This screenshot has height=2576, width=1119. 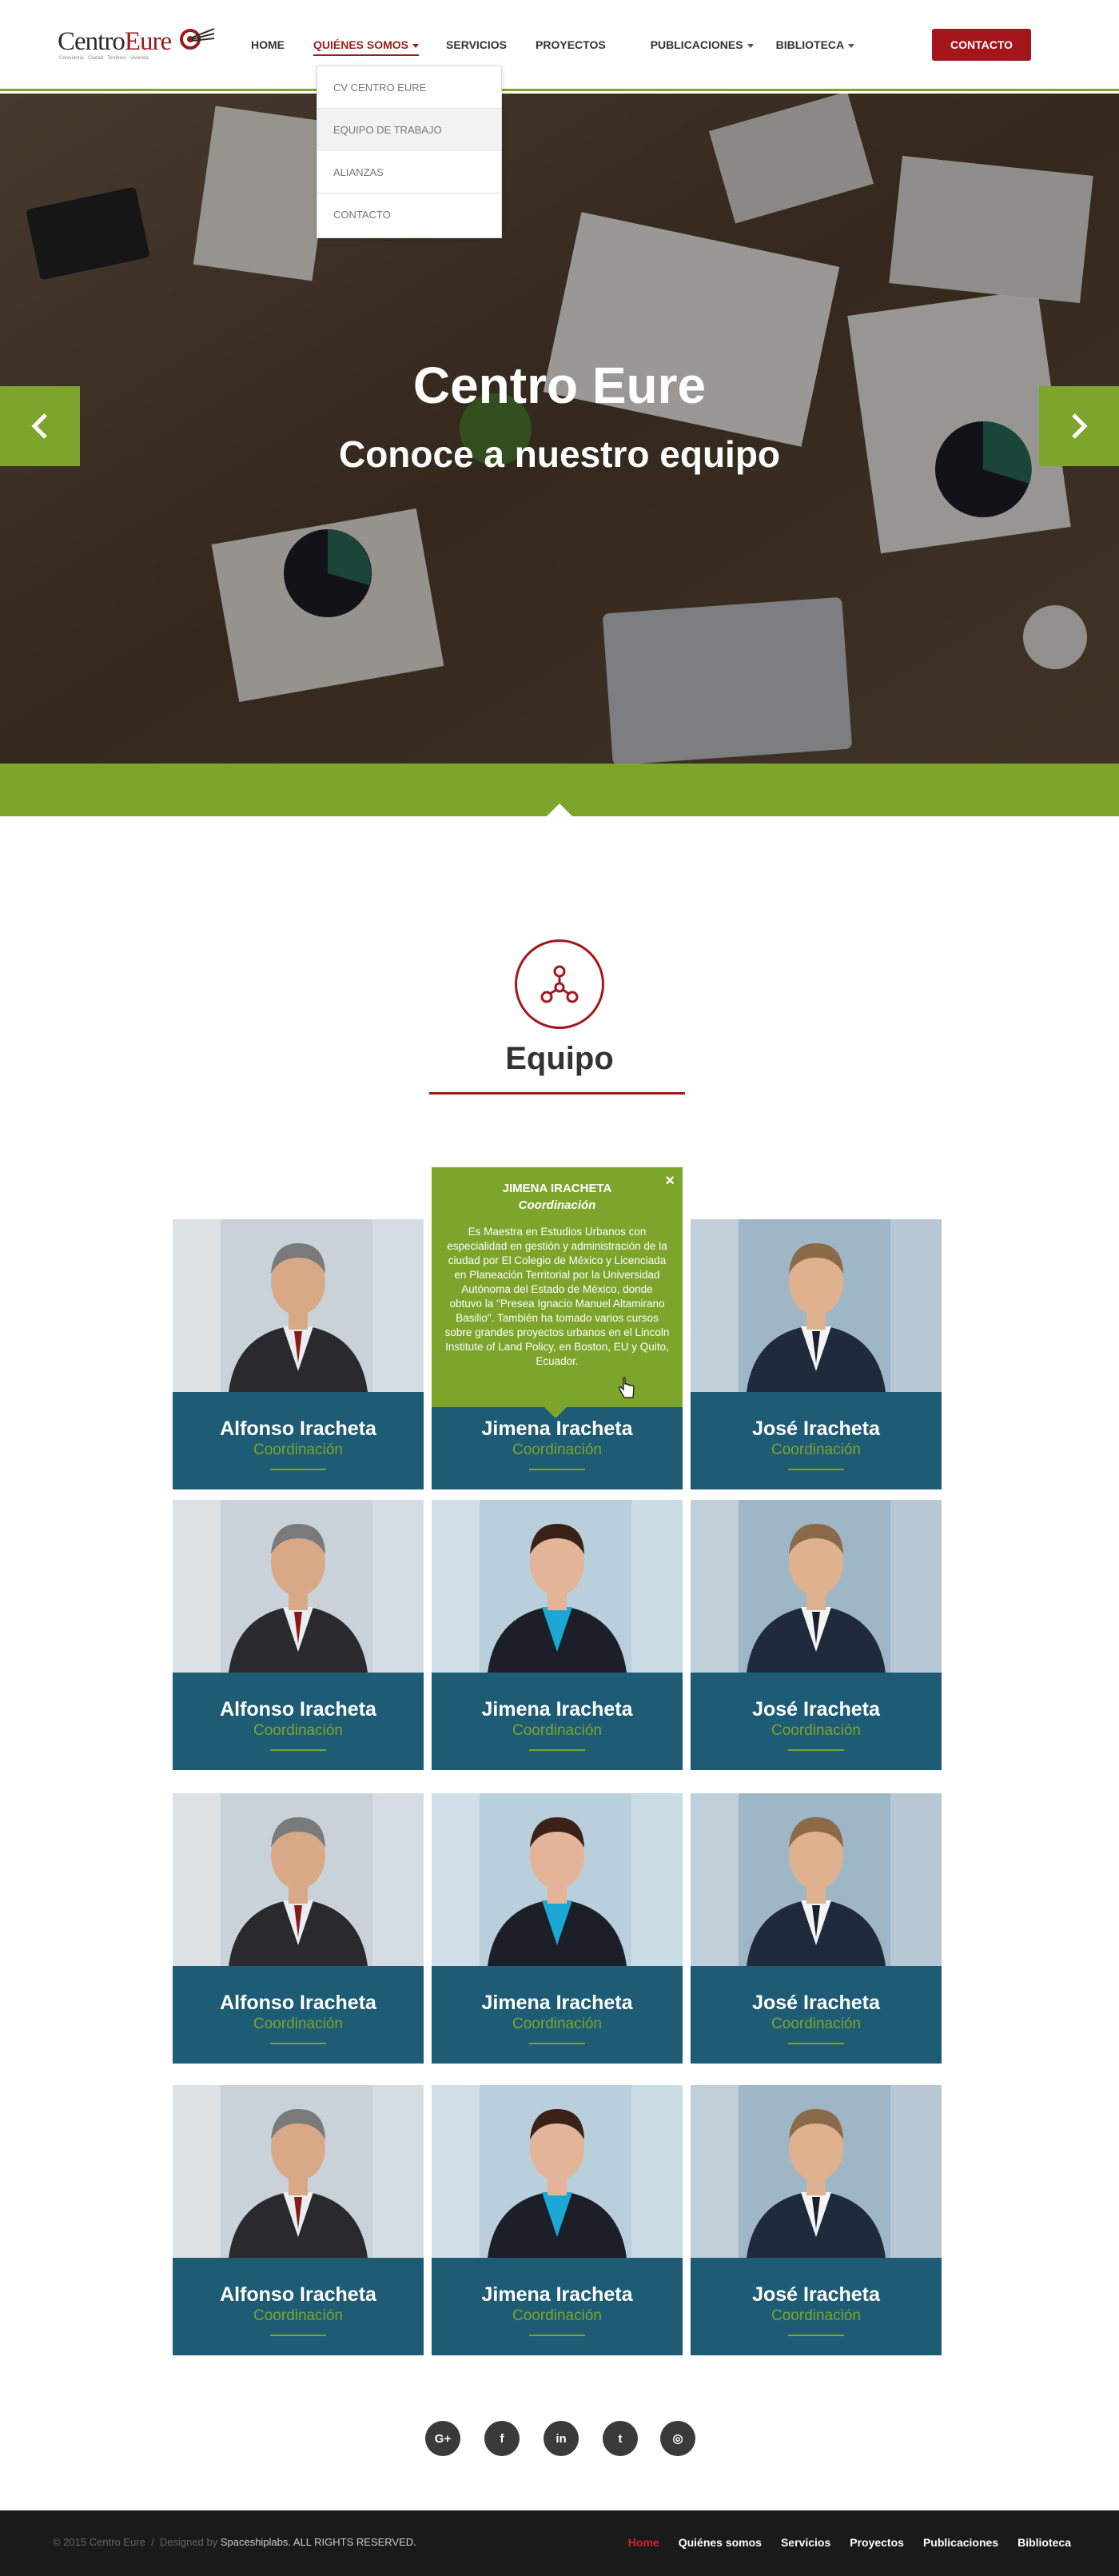 I want to click on band-notch, so click(x=559, y=810).